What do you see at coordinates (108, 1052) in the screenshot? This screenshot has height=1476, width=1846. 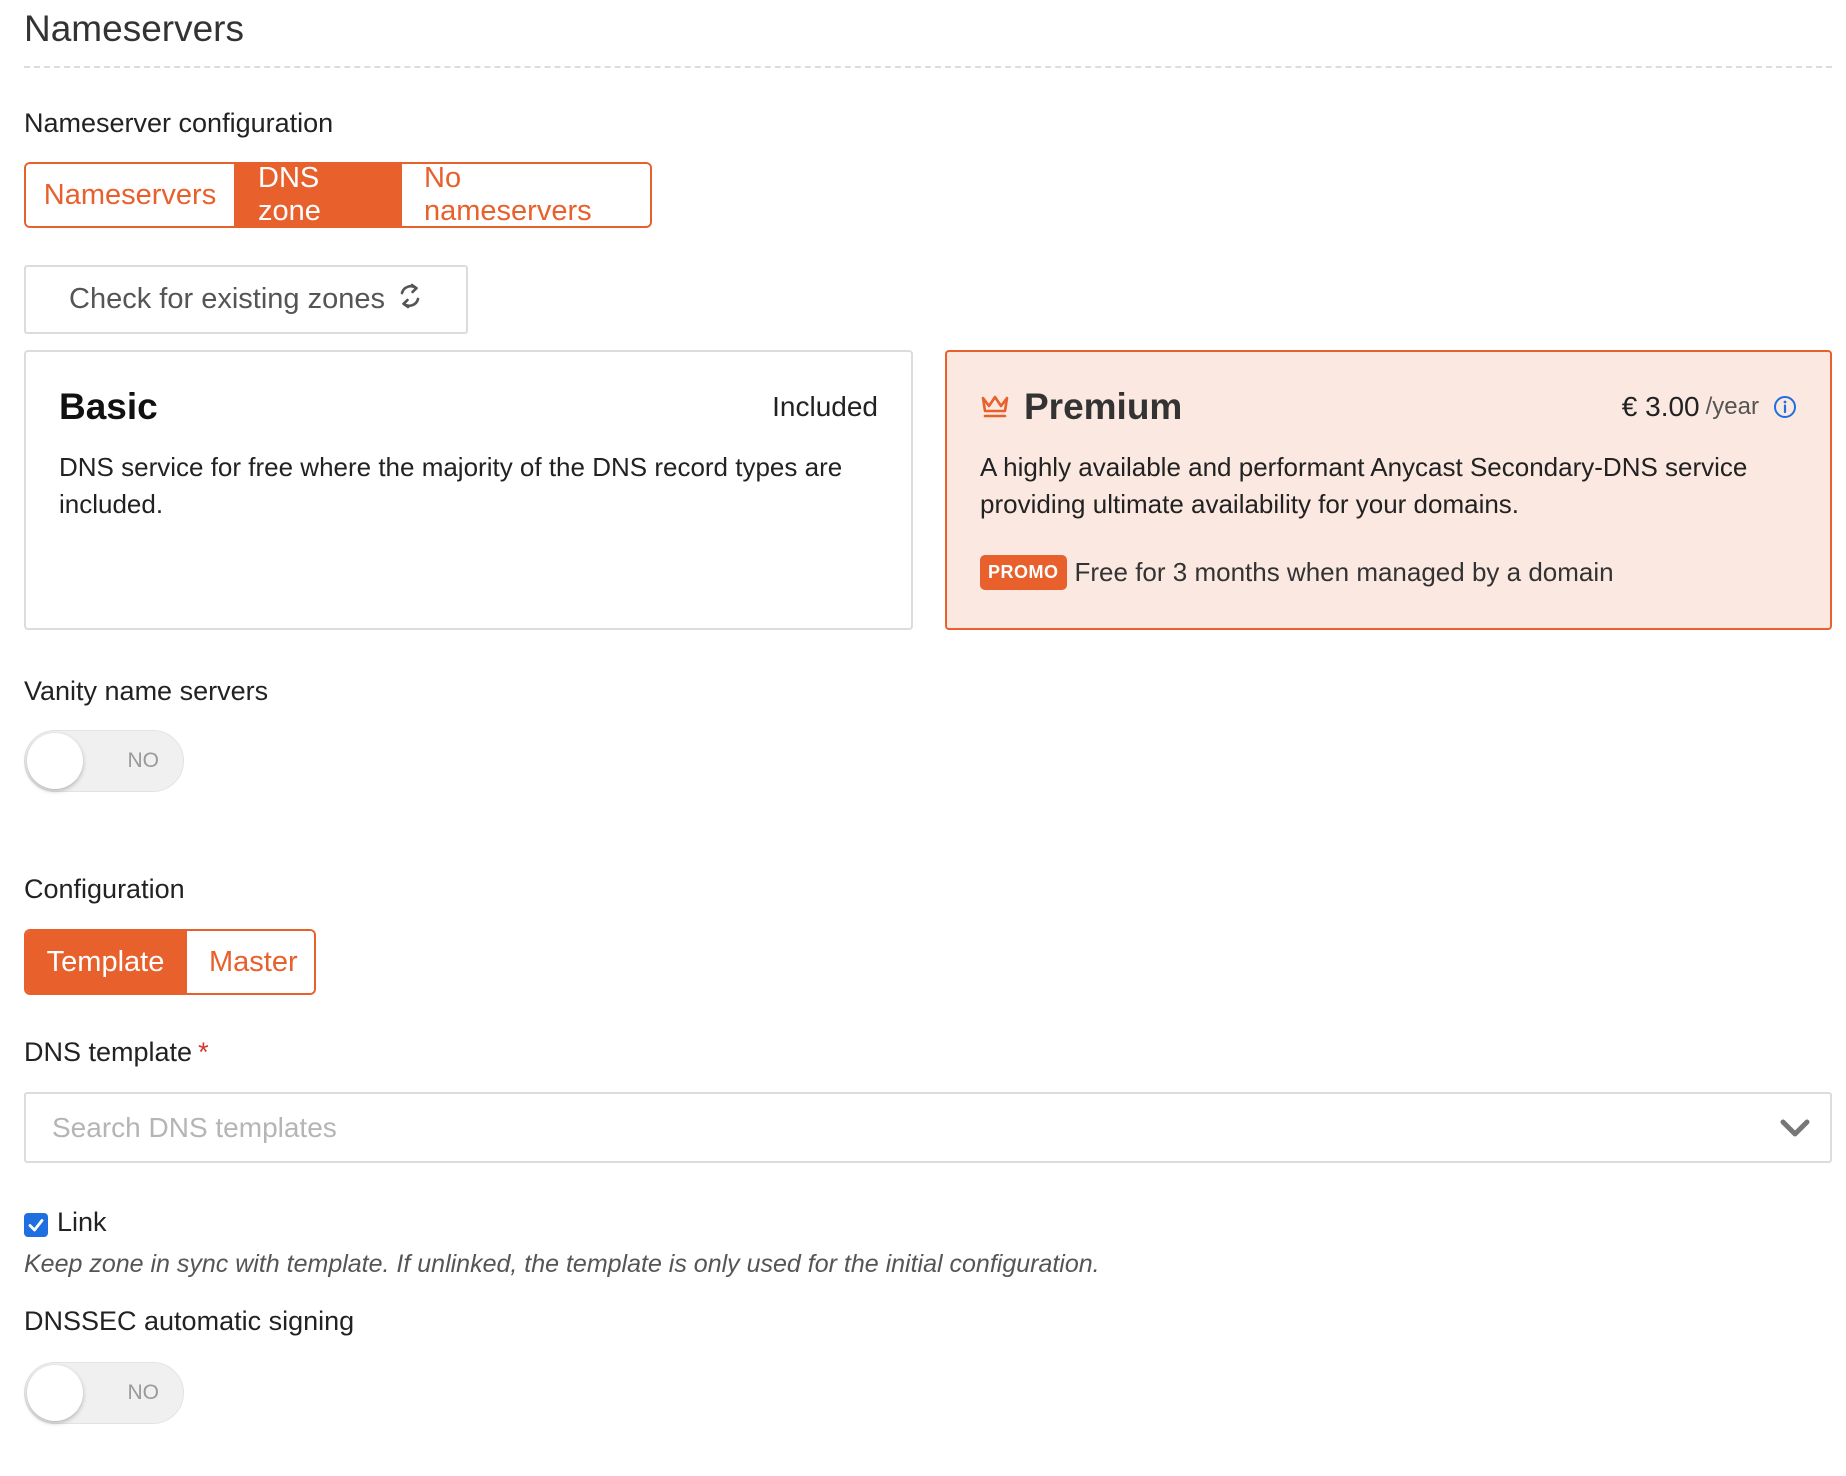 I see `dns-template-label-text: DNS template` at bounding box center [108, 1052].